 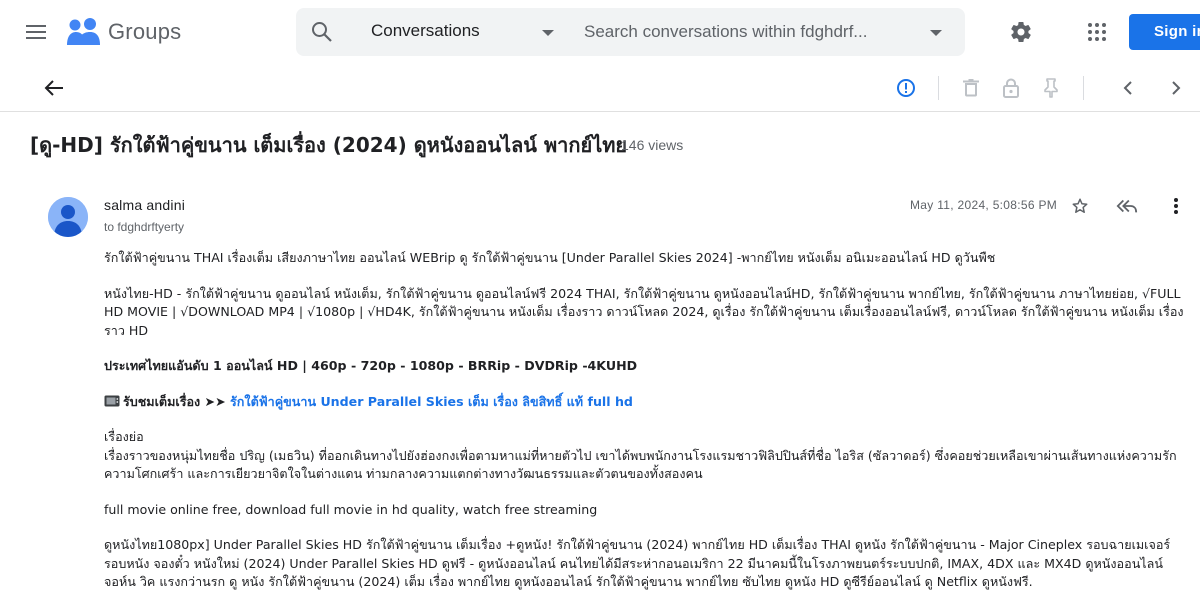 I want to click on search-icon, so click(x=322, y=32).